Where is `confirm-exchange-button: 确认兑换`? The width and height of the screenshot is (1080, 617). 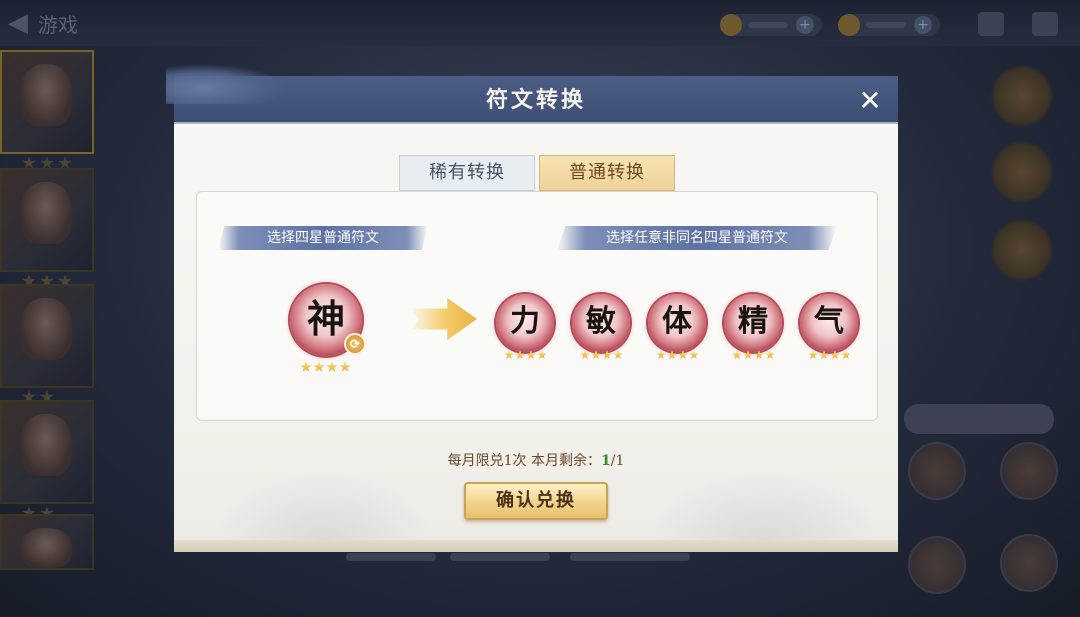
confirm-exchange-button: 确认兑换 is located at coordinates (536, 501).